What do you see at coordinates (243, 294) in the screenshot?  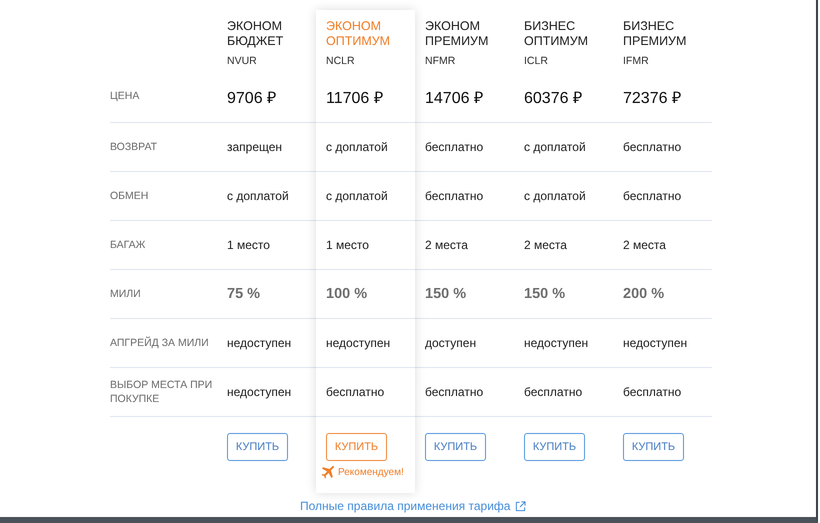 I see `table-cell: 75 %` at bounding box center [243, 294].